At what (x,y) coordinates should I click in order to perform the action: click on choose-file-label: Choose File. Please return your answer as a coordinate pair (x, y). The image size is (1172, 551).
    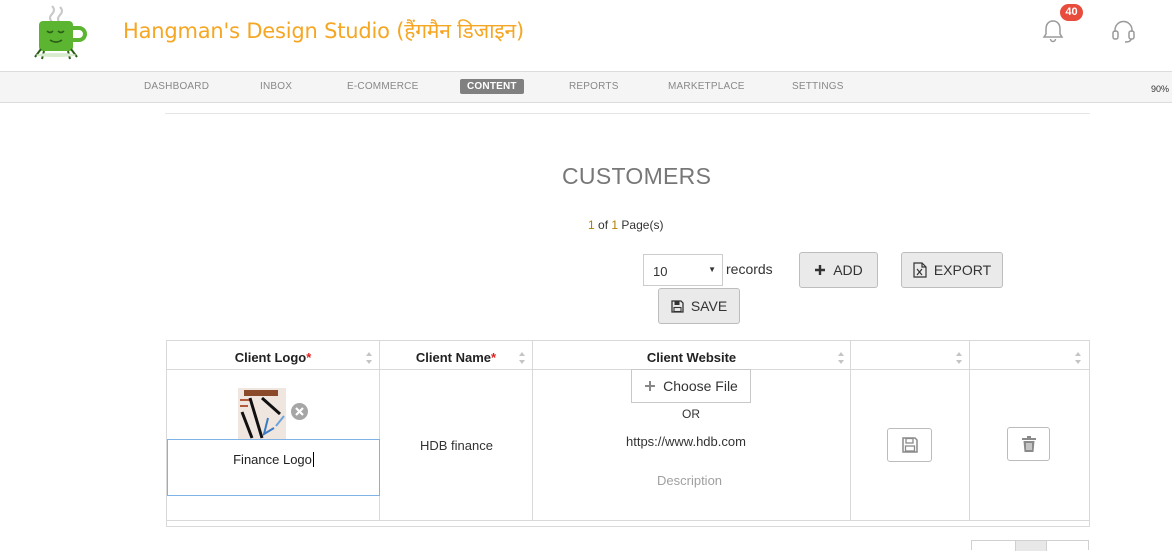
    Looking at the image, I should click on (700, 386).